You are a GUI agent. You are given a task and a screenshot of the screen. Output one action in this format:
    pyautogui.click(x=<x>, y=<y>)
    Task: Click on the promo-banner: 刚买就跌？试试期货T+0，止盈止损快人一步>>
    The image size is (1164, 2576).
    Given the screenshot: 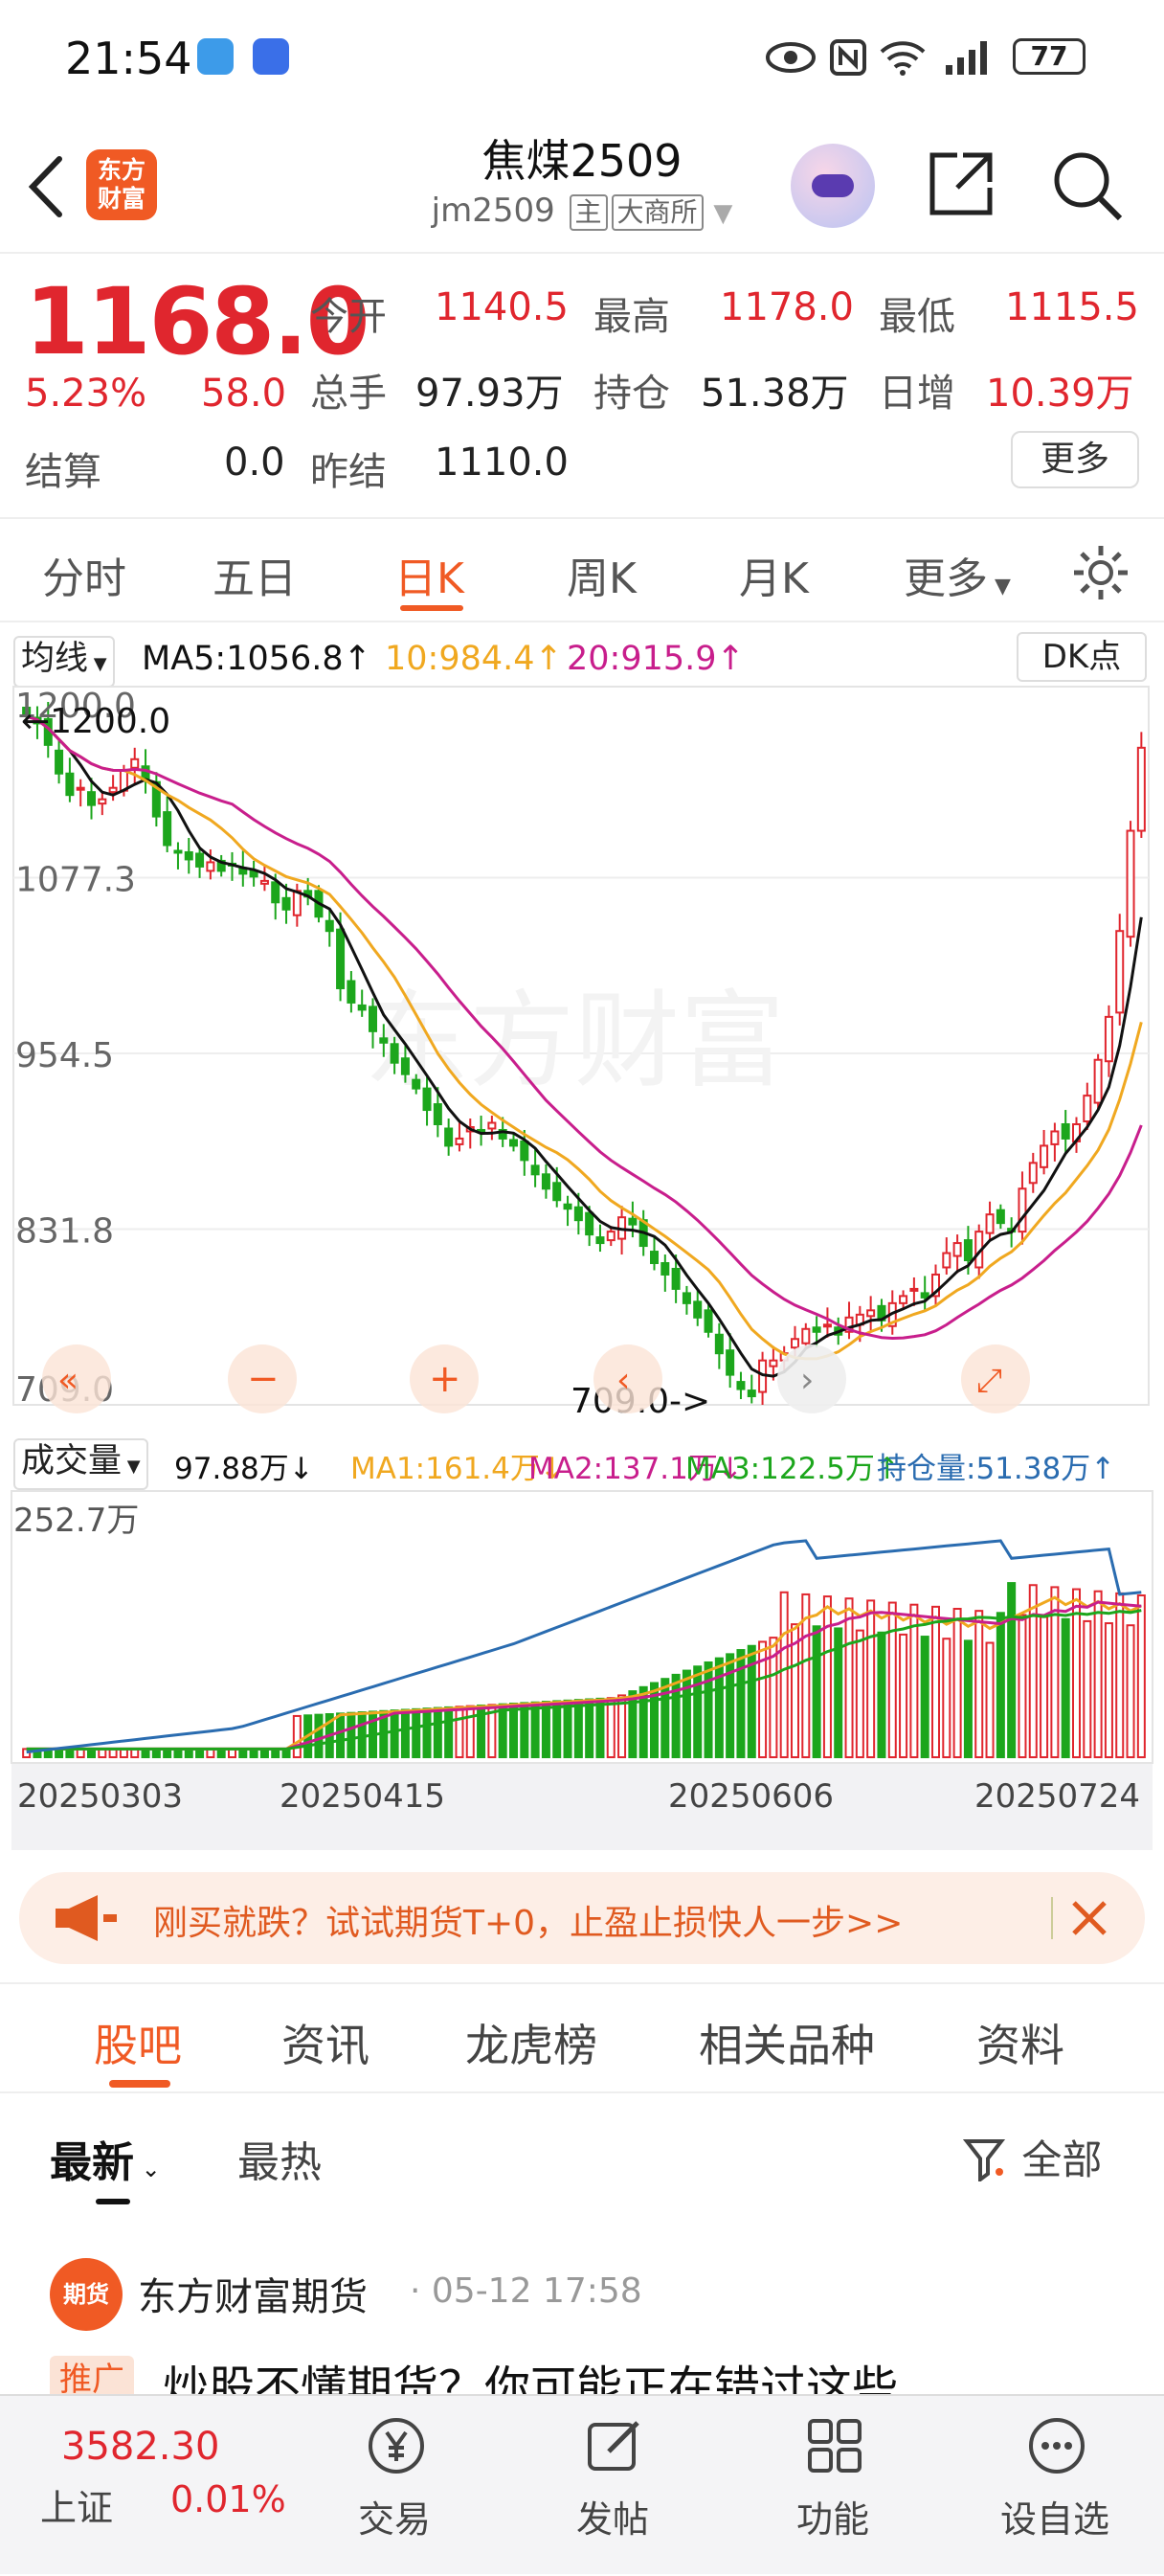 What is the action you would take?
    pyautogui.click(x=582, y=1918)
    